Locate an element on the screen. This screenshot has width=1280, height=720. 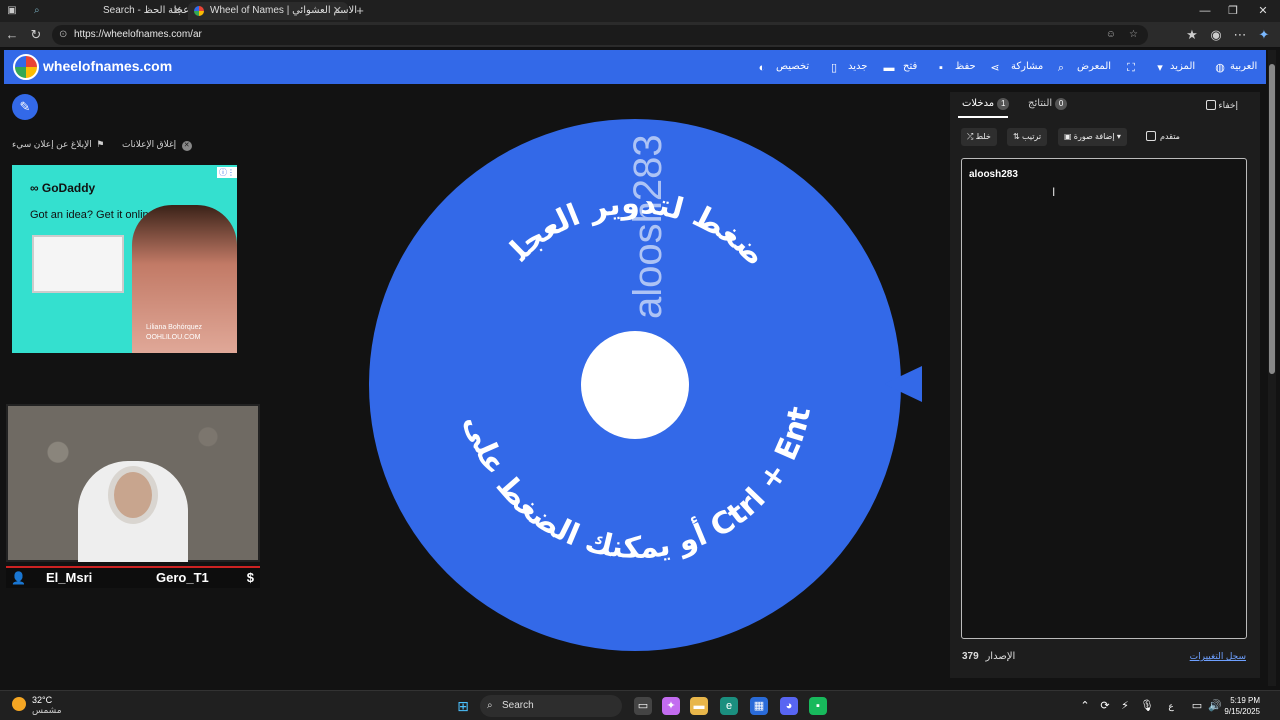
restore-icon: ❐ is located at coordinates (1233, 11).